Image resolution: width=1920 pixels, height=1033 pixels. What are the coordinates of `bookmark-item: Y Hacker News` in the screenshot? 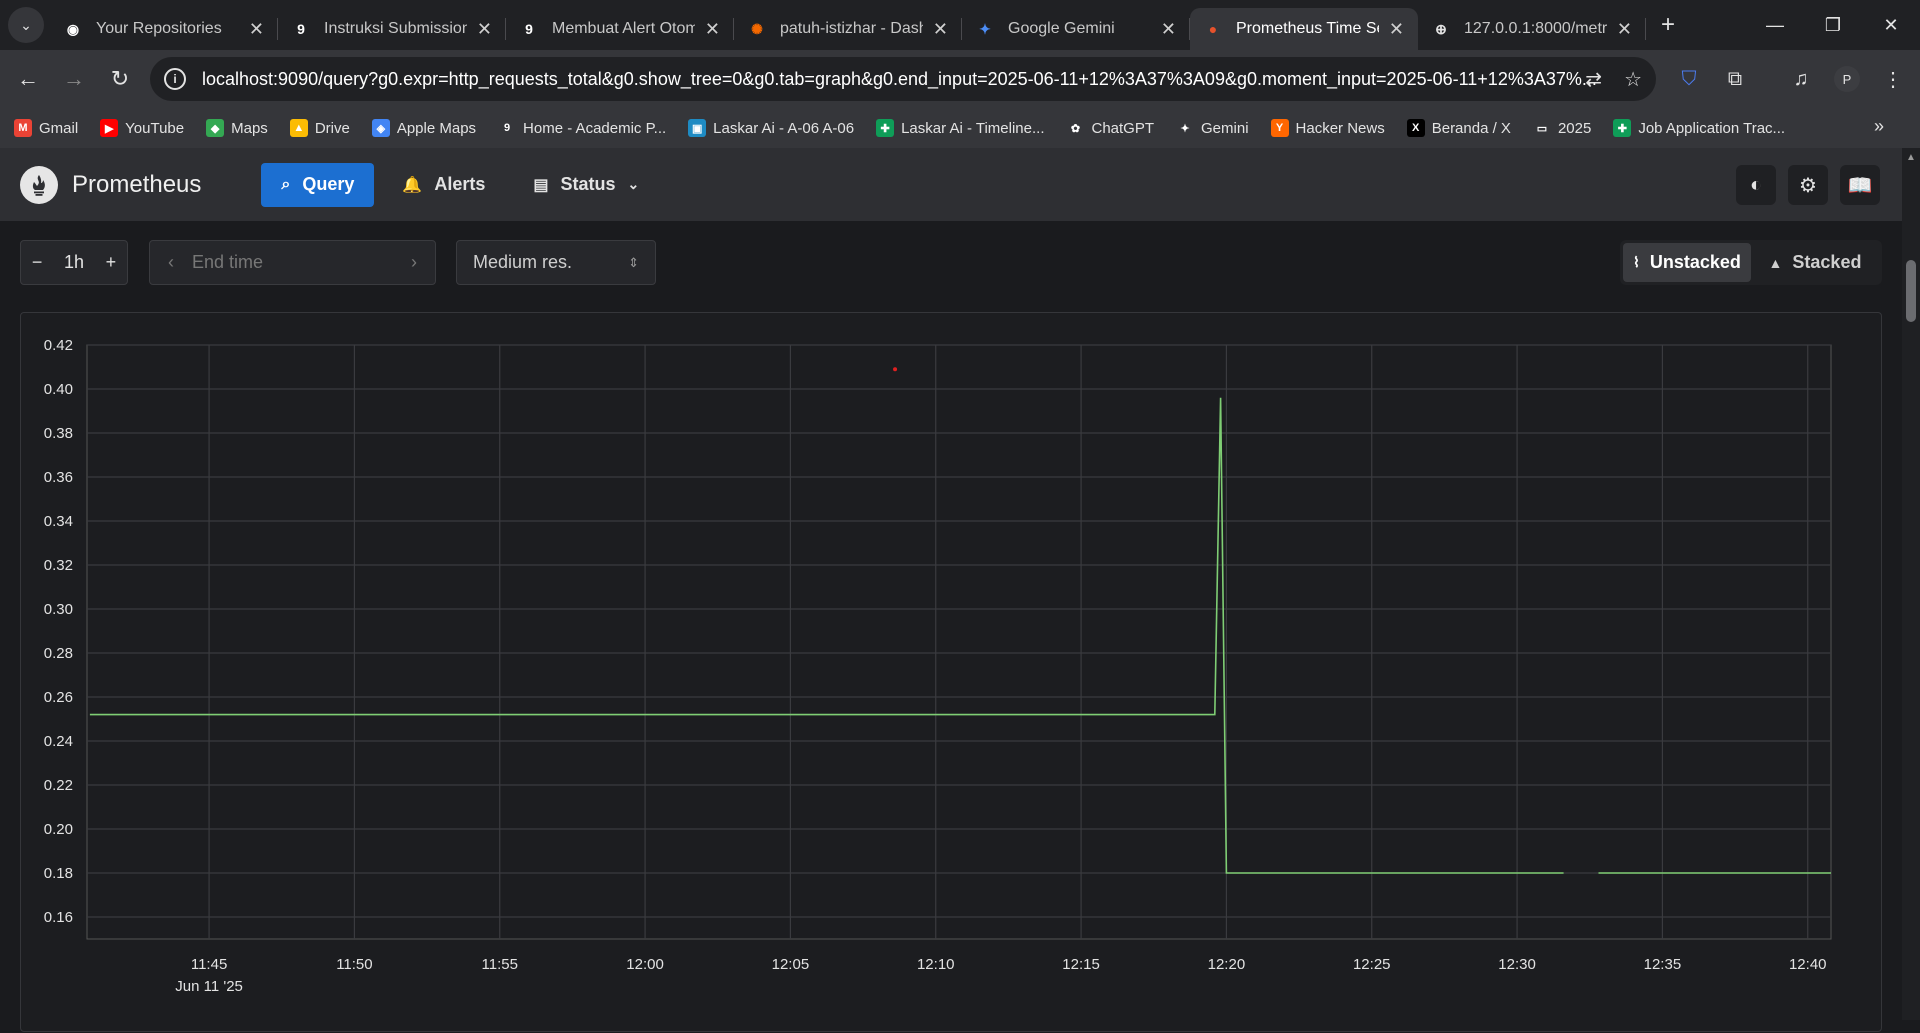 It's located at (1327, 128).